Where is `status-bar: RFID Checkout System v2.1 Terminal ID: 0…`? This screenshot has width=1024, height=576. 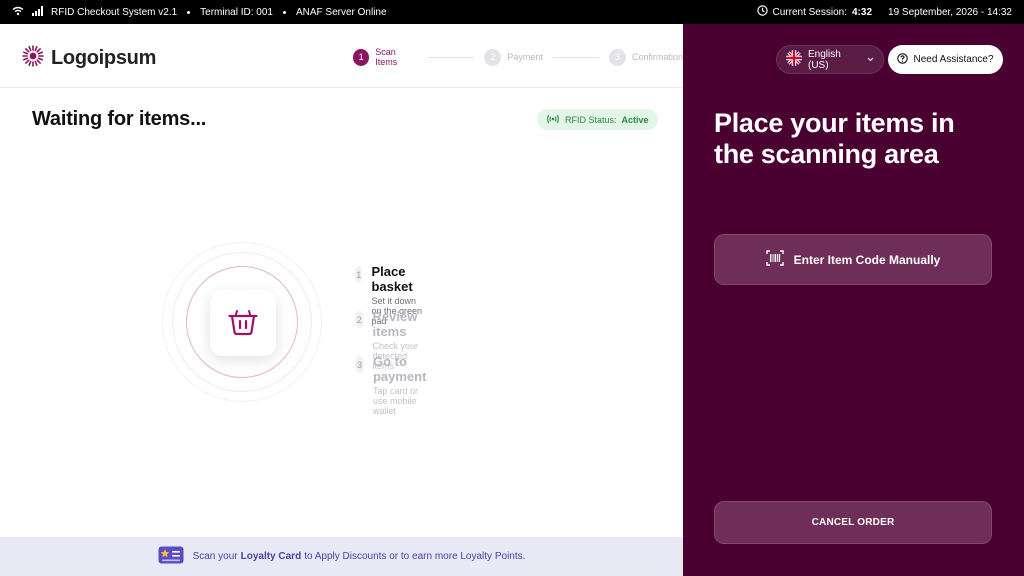
status-bar: RFID Checkout System v2.1 Terminal ID: 0… is located at coordinates (512, 12).